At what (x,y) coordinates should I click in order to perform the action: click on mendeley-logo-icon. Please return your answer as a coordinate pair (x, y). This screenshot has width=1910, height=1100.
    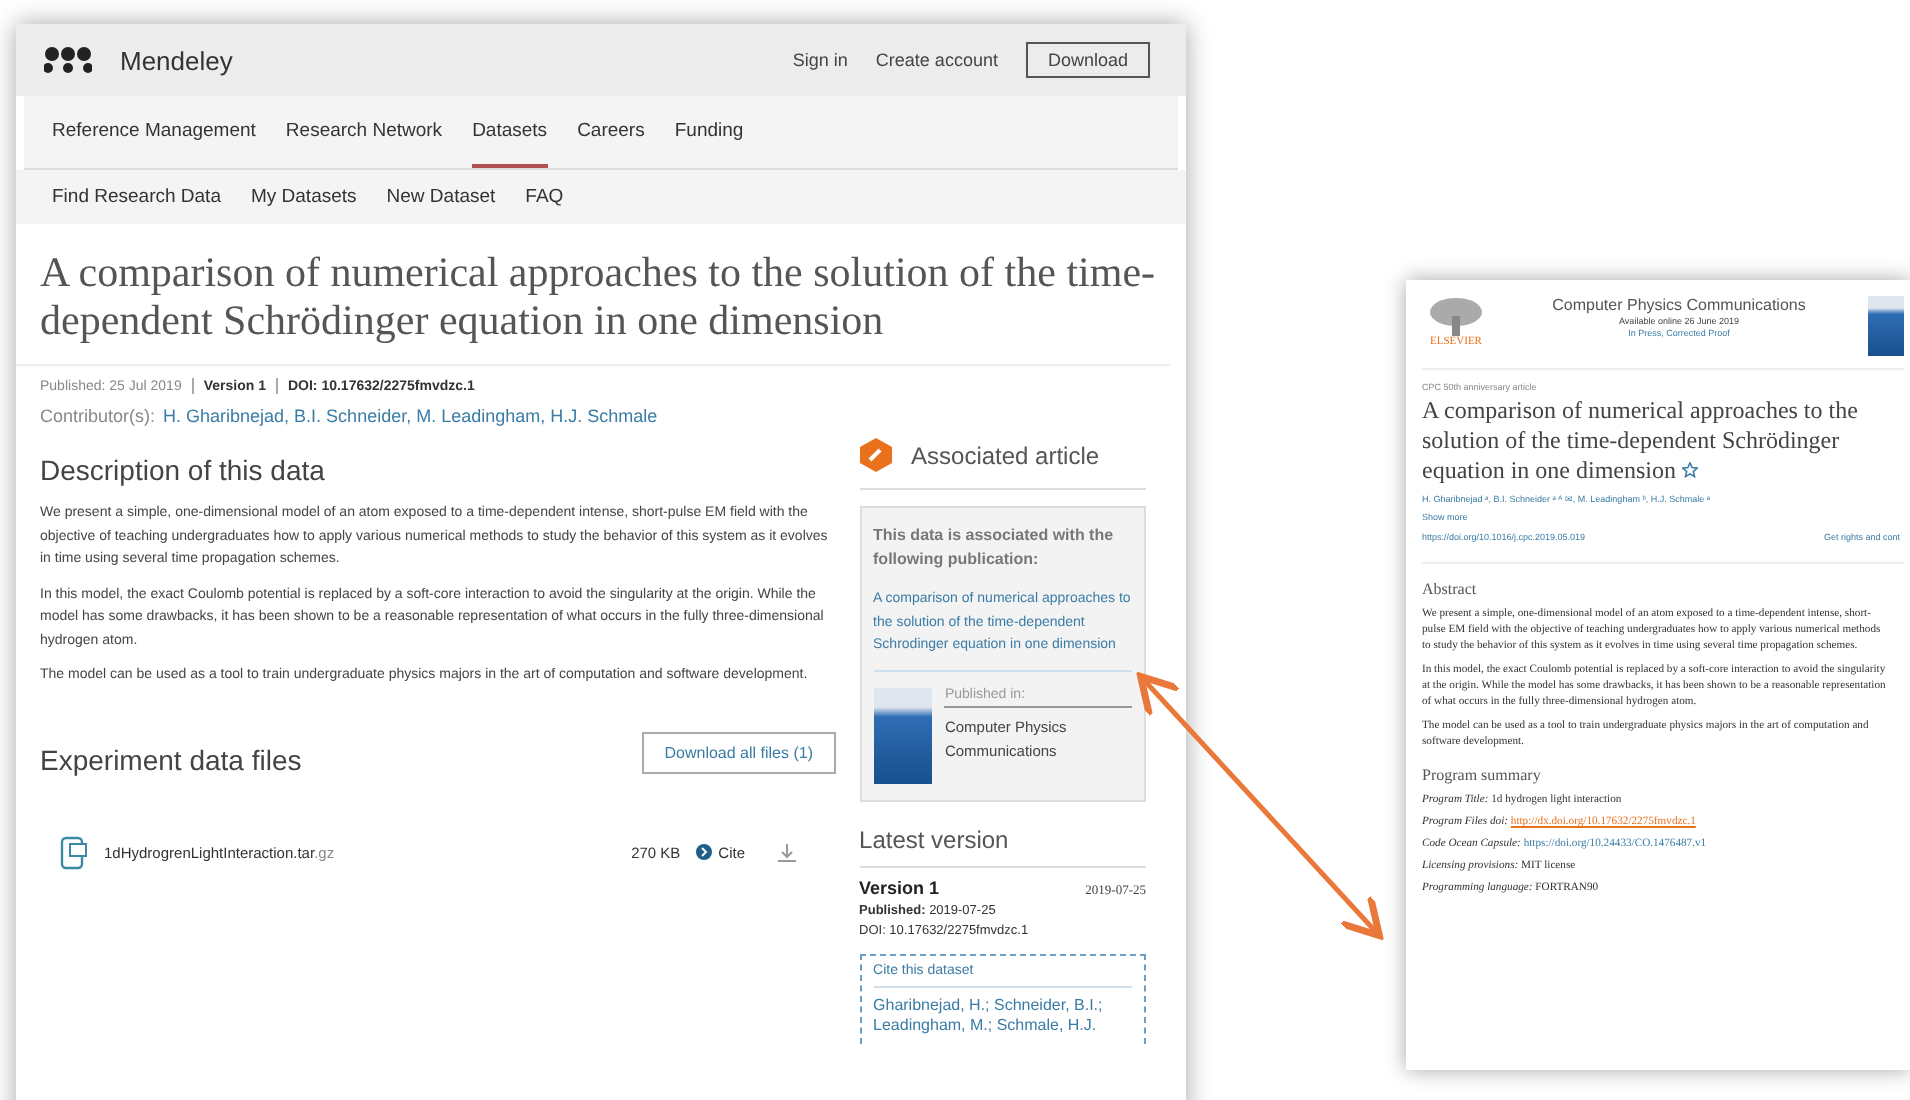
    Looking at the image, I should click on (68, 60).